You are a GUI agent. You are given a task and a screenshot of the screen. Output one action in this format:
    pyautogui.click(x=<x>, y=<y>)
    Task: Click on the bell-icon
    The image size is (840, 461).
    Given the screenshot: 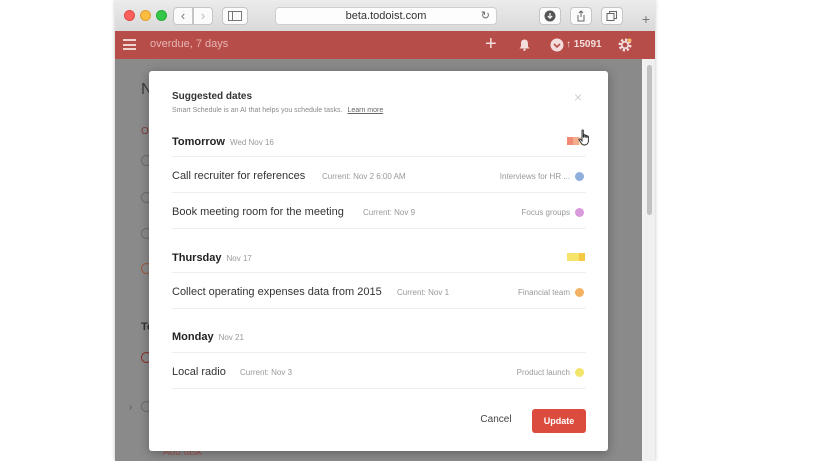 What is the action you would take?
    pyautogui.click(x=524, y=45)
    